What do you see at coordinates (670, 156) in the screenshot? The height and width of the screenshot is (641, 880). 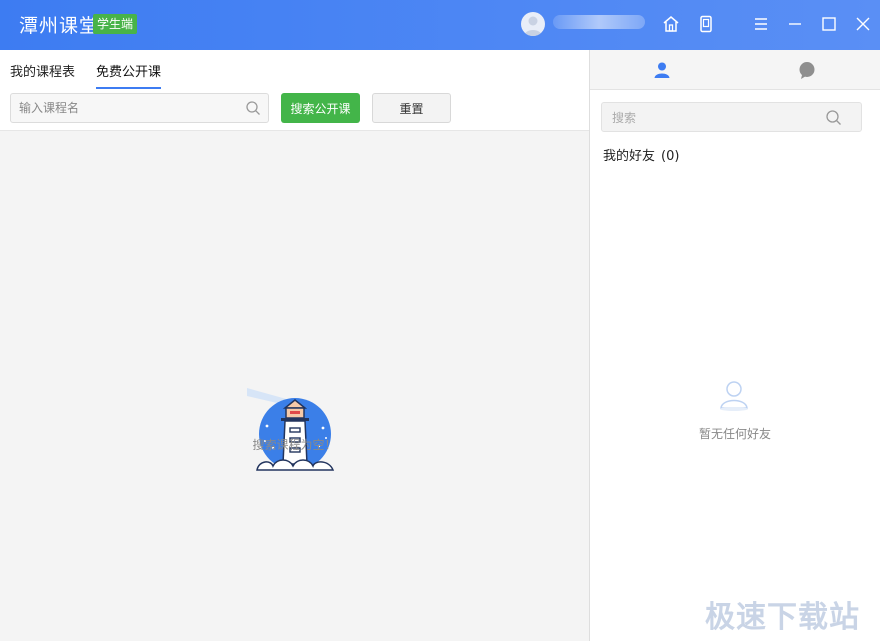 I see `friends-count: (0)` at bounding box center [670, 156].